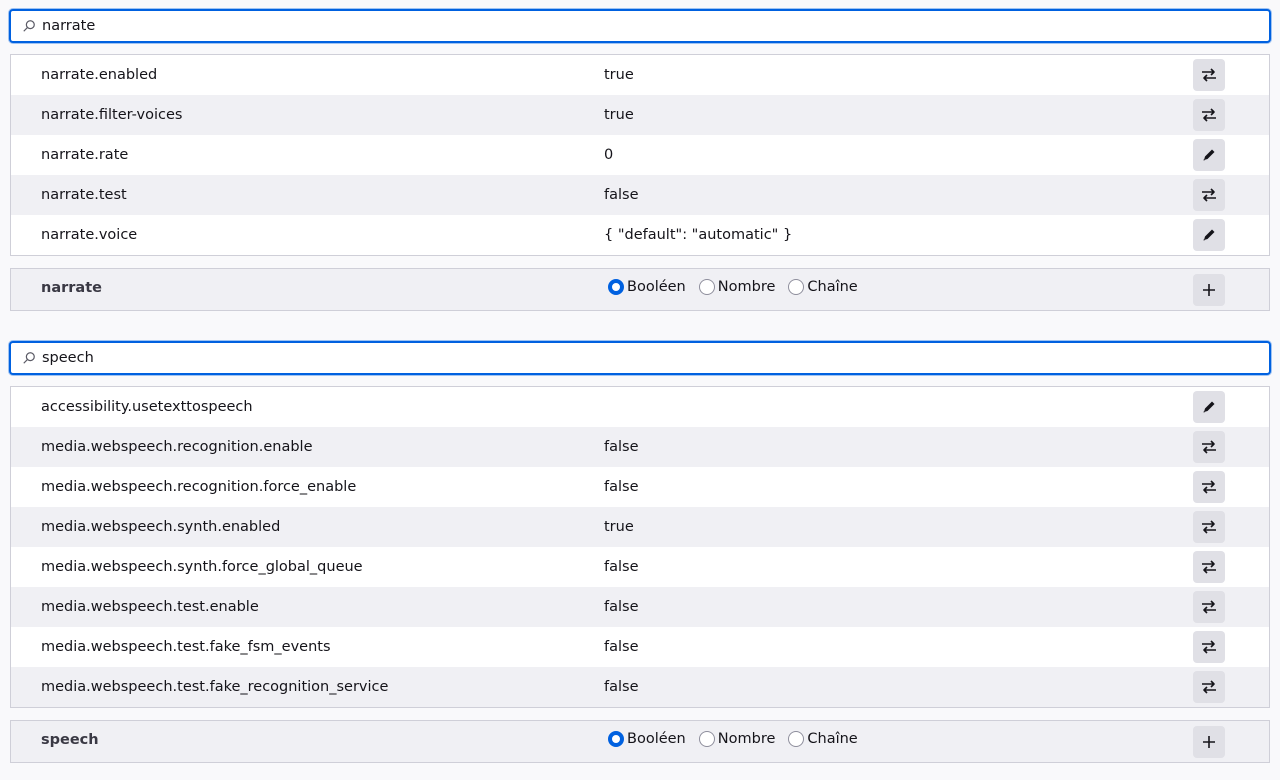  I want to click on table-row: media.webspeech.recognition.enable false, so click(640, 447).